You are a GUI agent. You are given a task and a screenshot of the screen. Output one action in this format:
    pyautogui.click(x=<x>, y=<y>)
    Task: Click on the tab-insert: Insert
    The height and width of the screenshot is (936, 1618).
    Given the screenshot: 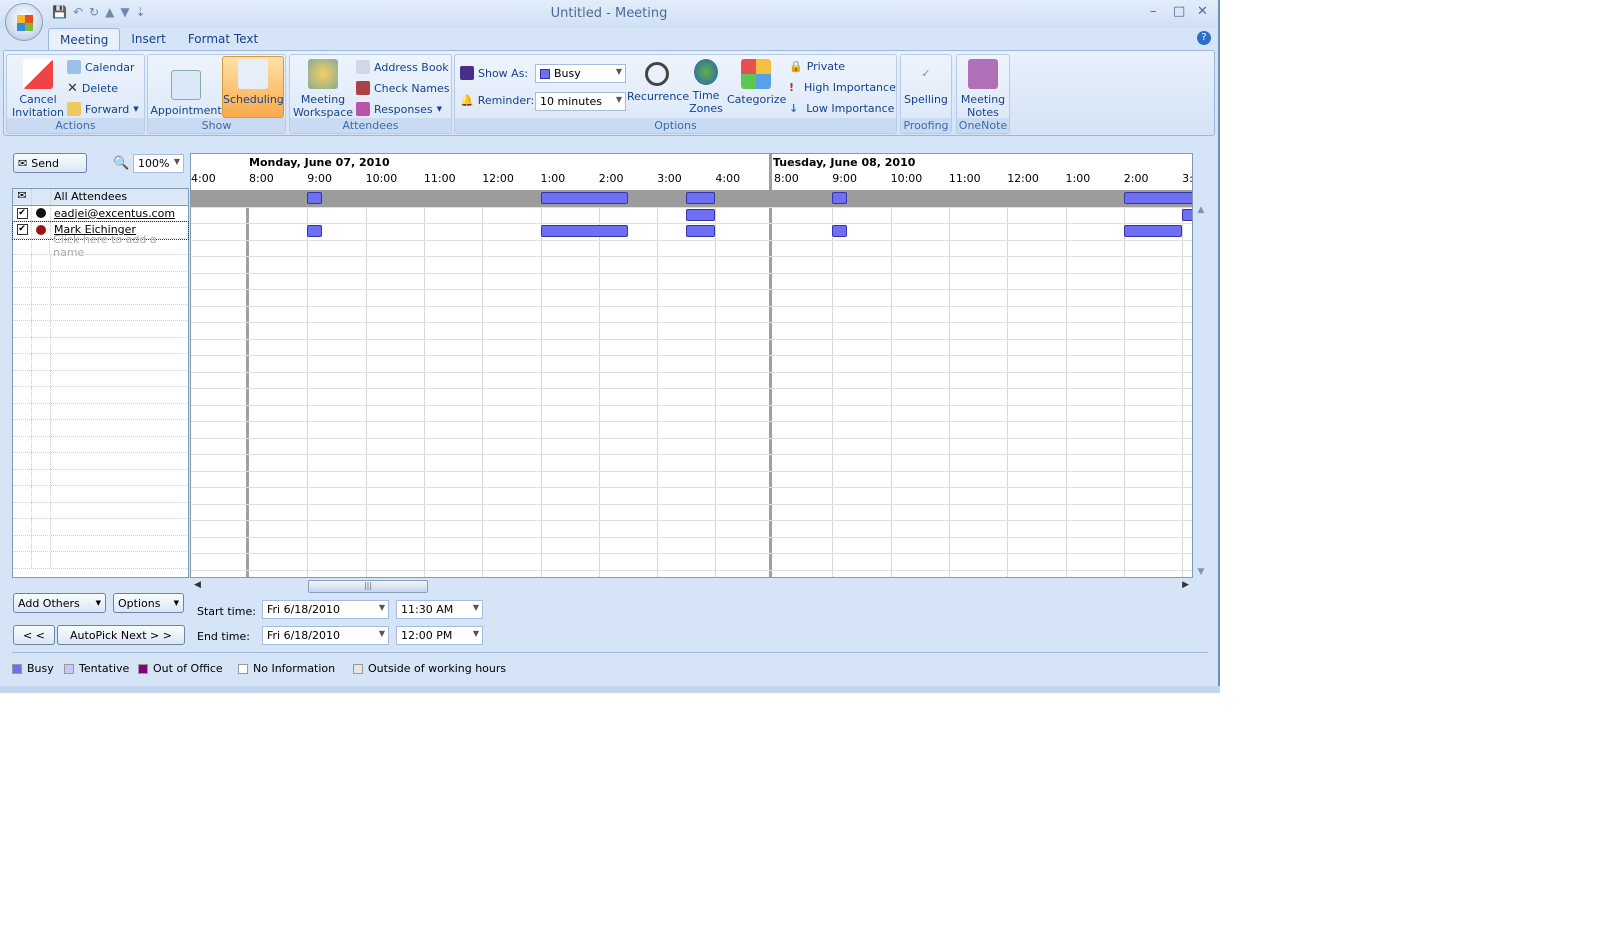 What is the action you would take?
    pyautogui.click(x=148, y=39)
    